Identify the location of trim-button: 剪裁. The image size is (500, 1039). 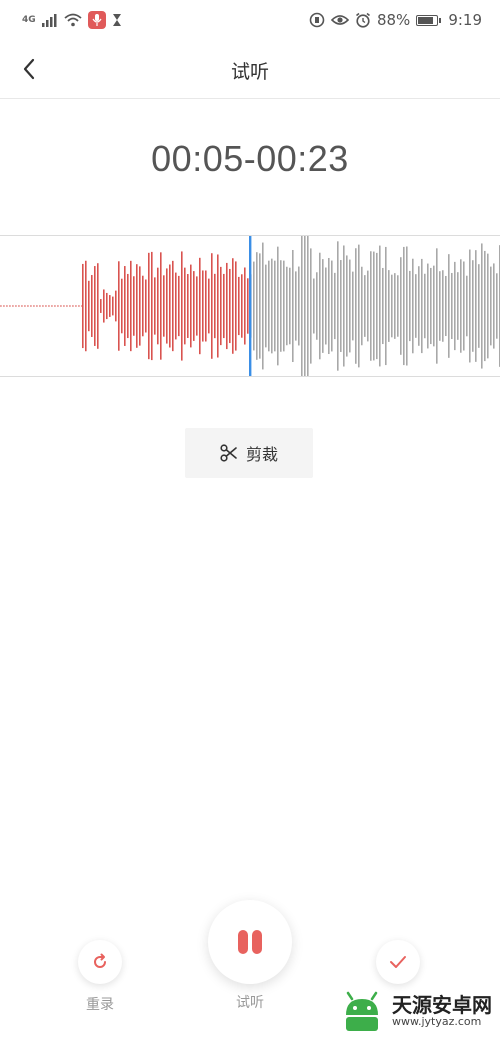
(249, 453).